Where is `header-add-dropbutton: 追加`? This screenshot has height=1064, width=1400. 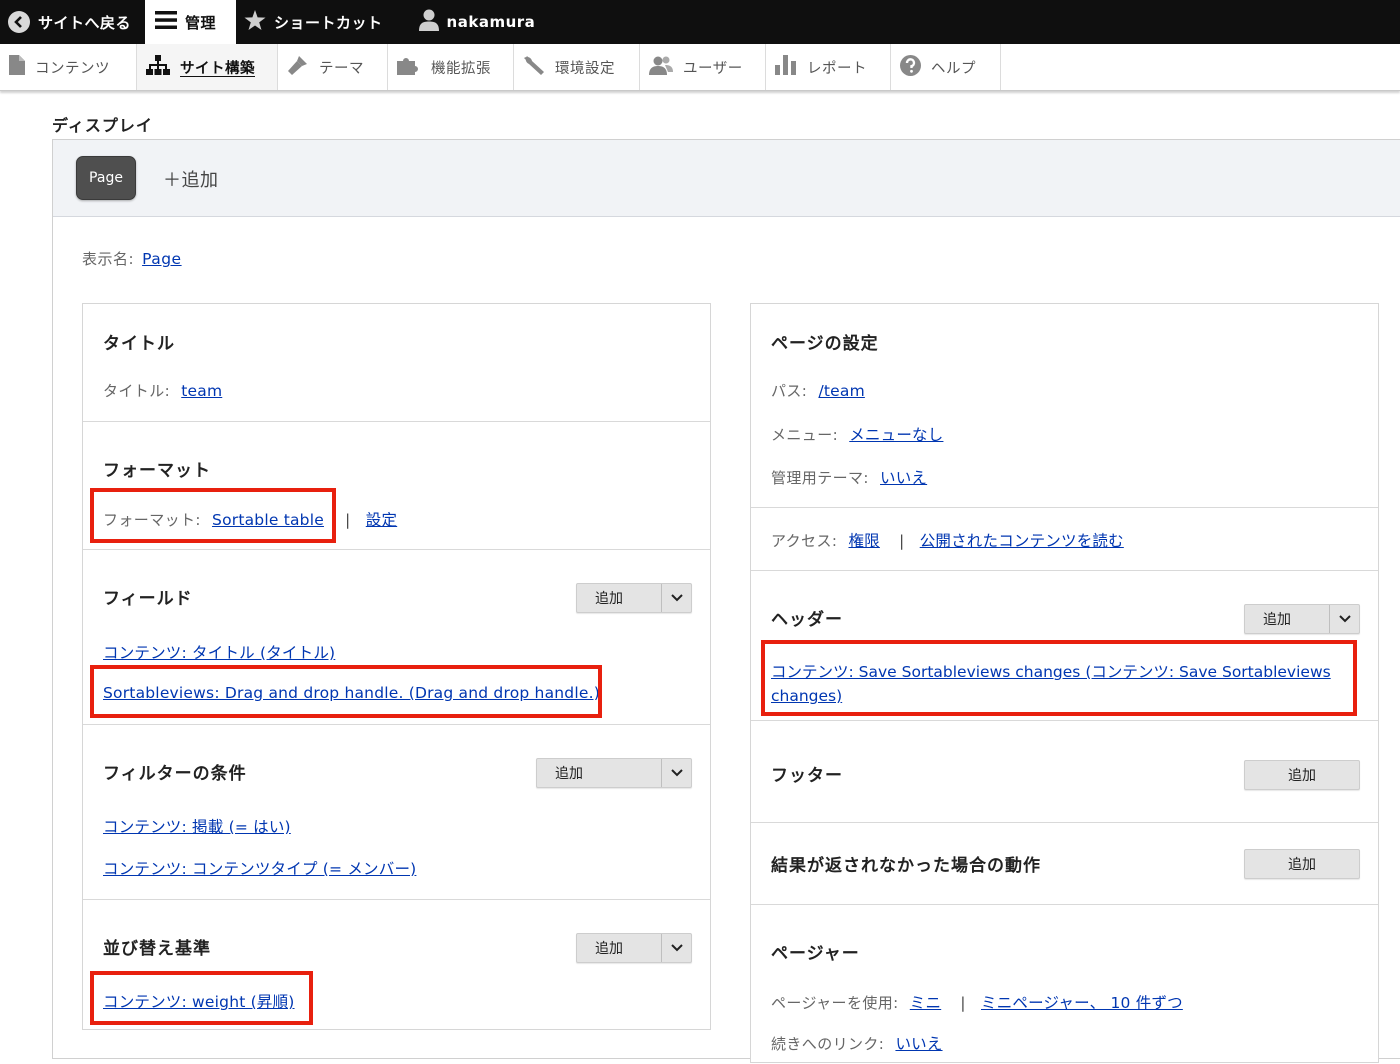 header-add-dropbutton: 追加 is located at coordinates (1302, 619).